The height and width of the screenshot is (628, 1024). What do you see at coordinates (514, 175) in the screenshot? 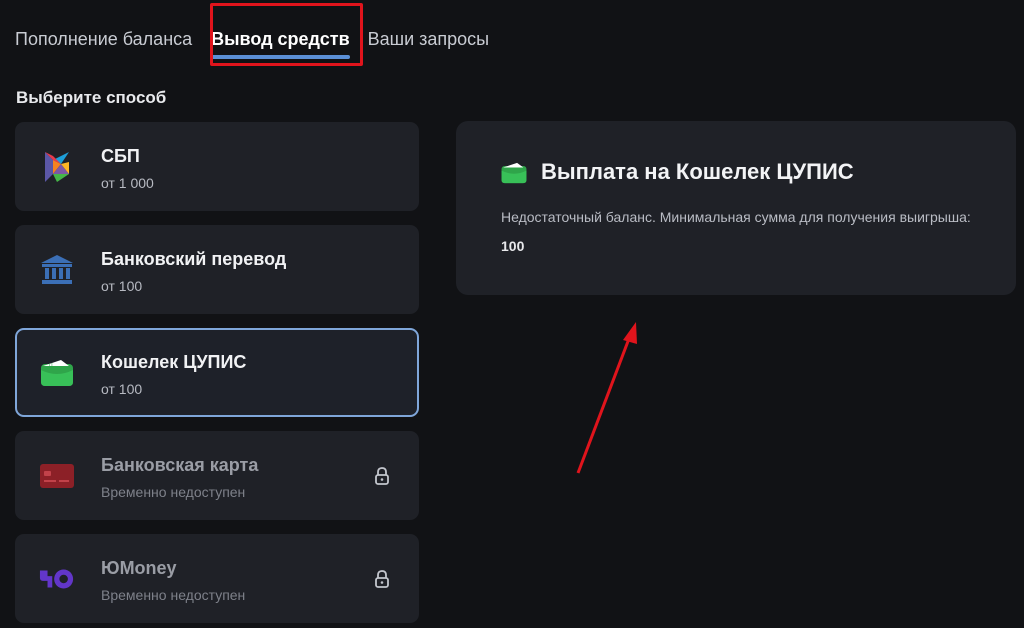
I see `wallet-icon` at bounding box center [514, 175].